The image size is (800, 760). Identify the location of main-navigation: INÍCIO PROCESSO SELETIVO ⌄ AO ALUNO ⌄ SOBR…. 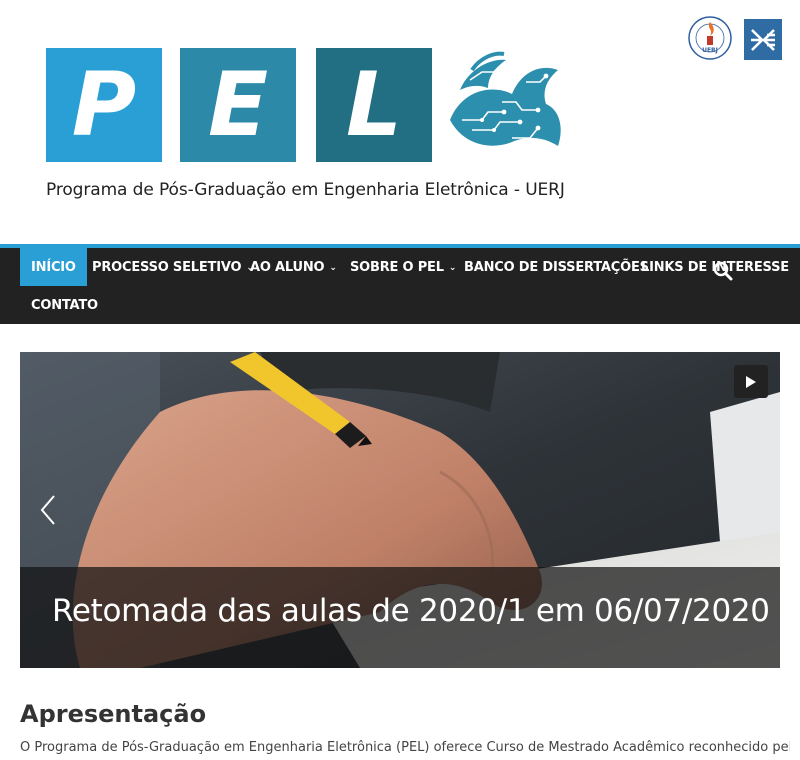
(400, 284).